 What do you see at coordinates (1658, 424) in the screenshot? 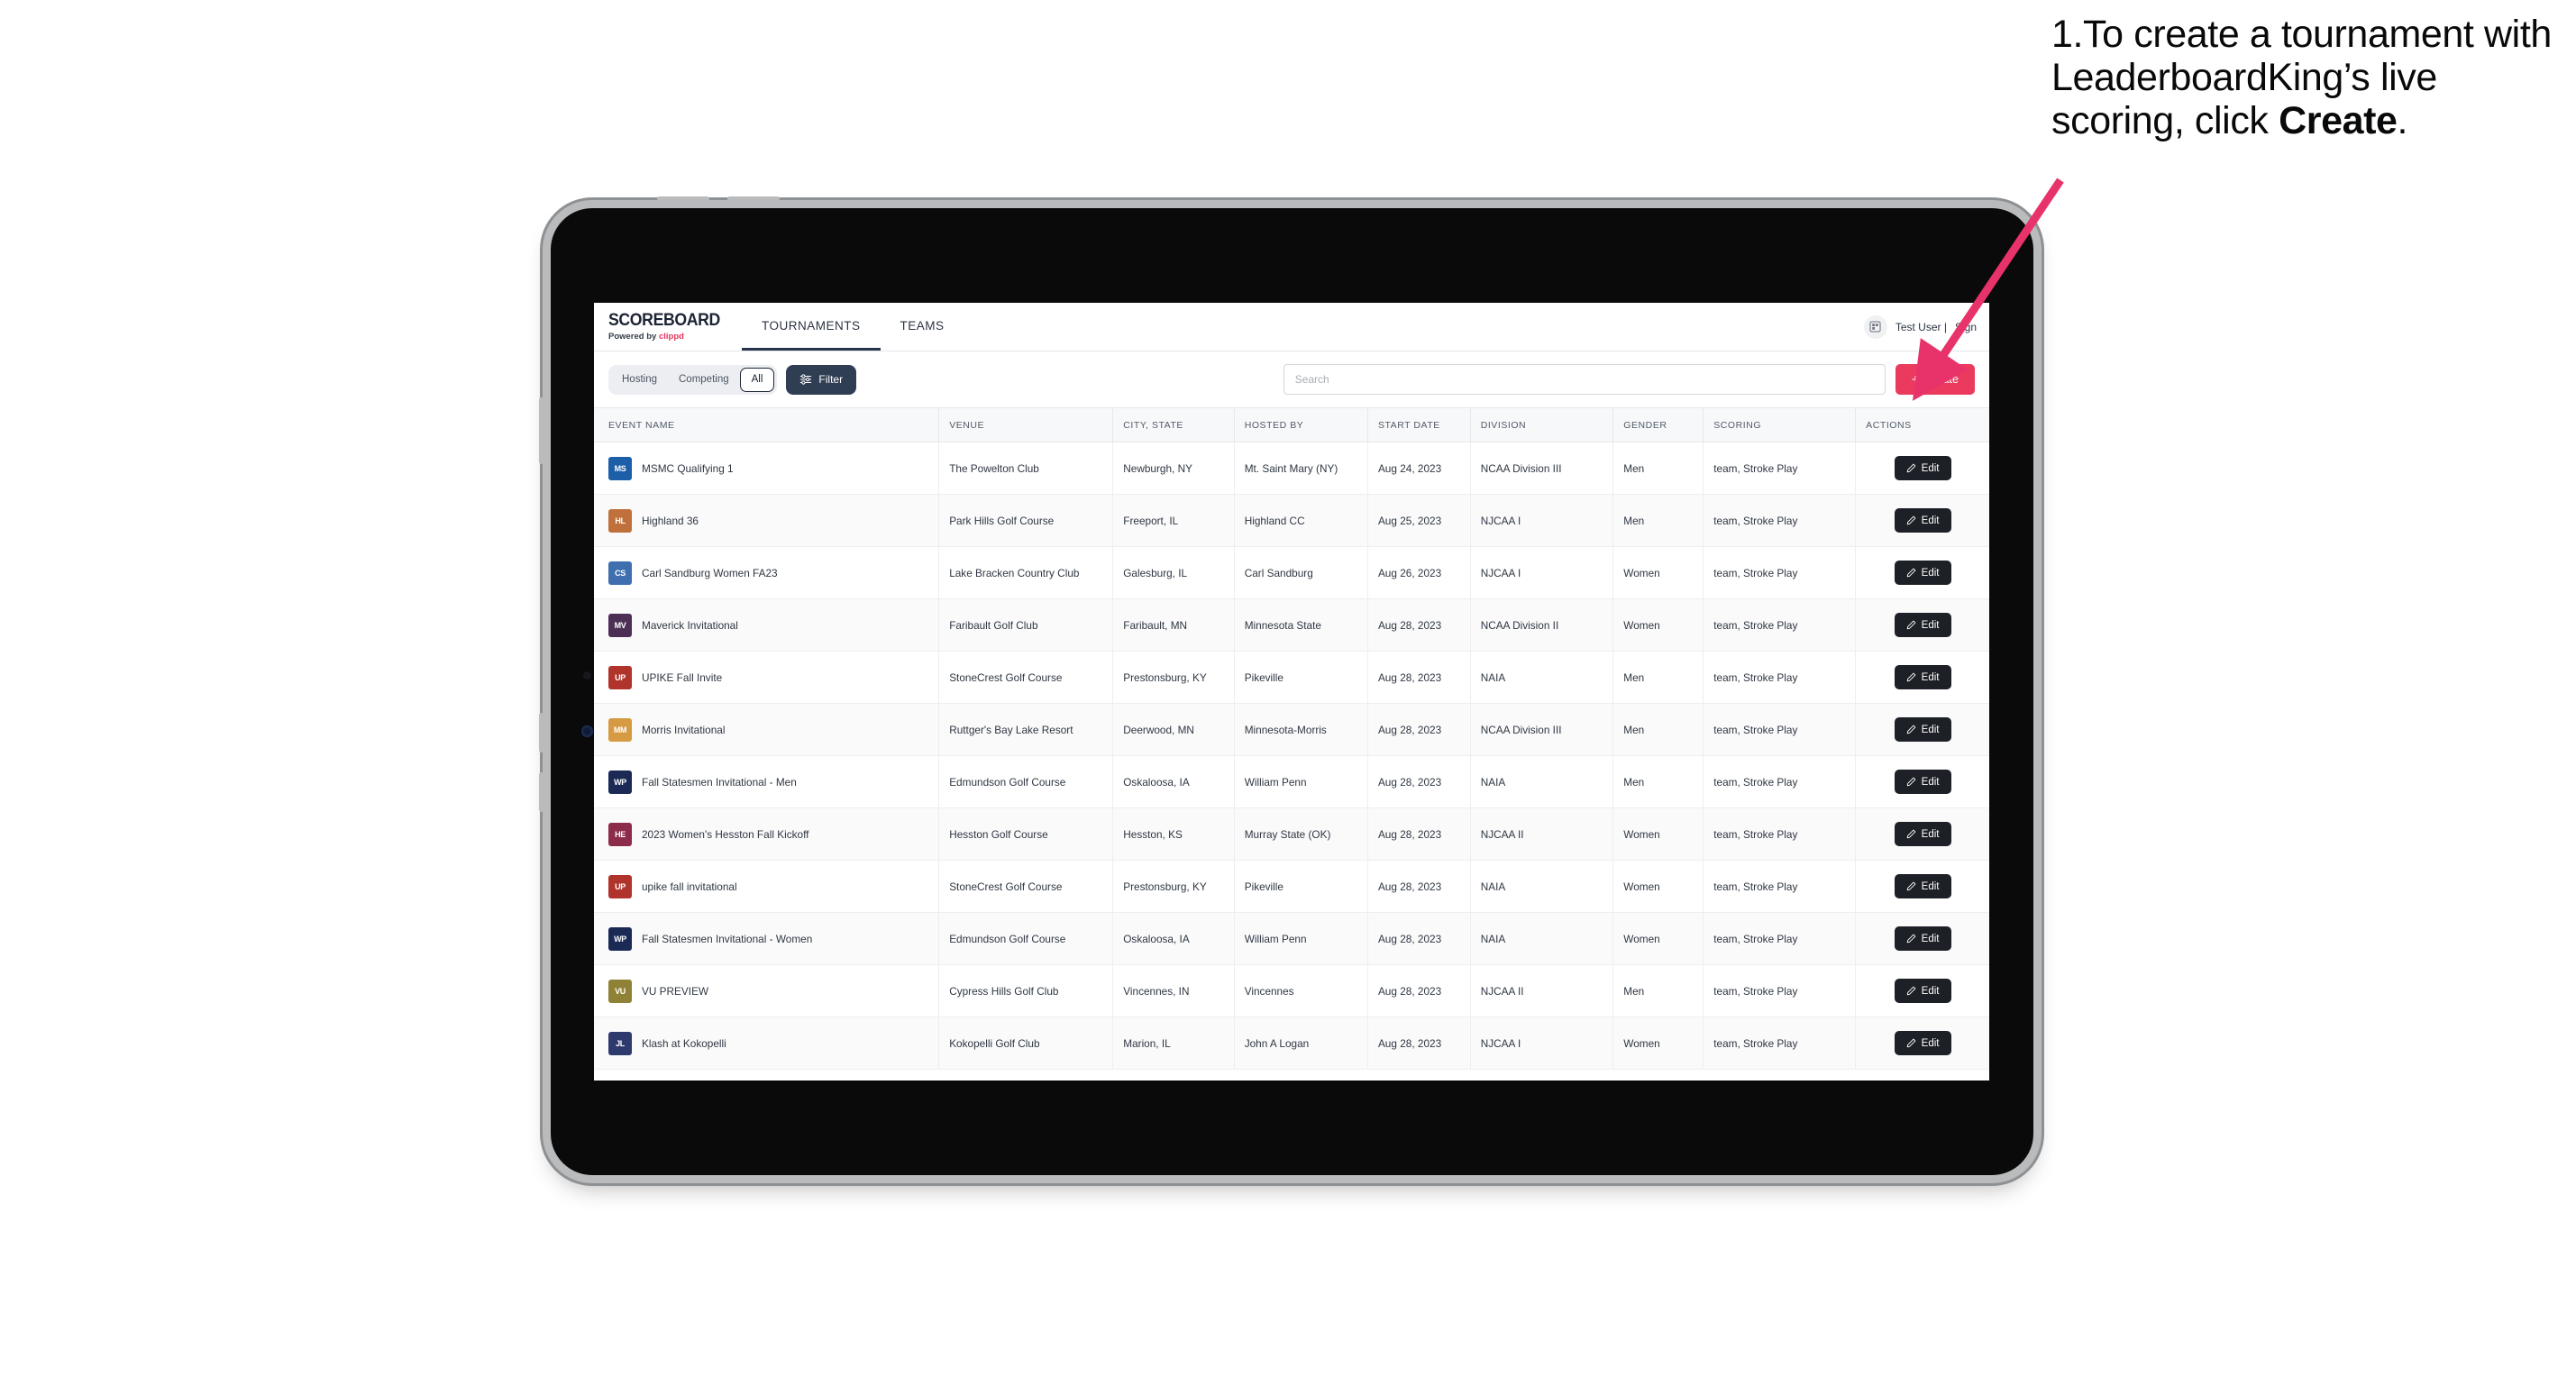
I see `col-gender: GENDER` at bounding box center [1658, 424].